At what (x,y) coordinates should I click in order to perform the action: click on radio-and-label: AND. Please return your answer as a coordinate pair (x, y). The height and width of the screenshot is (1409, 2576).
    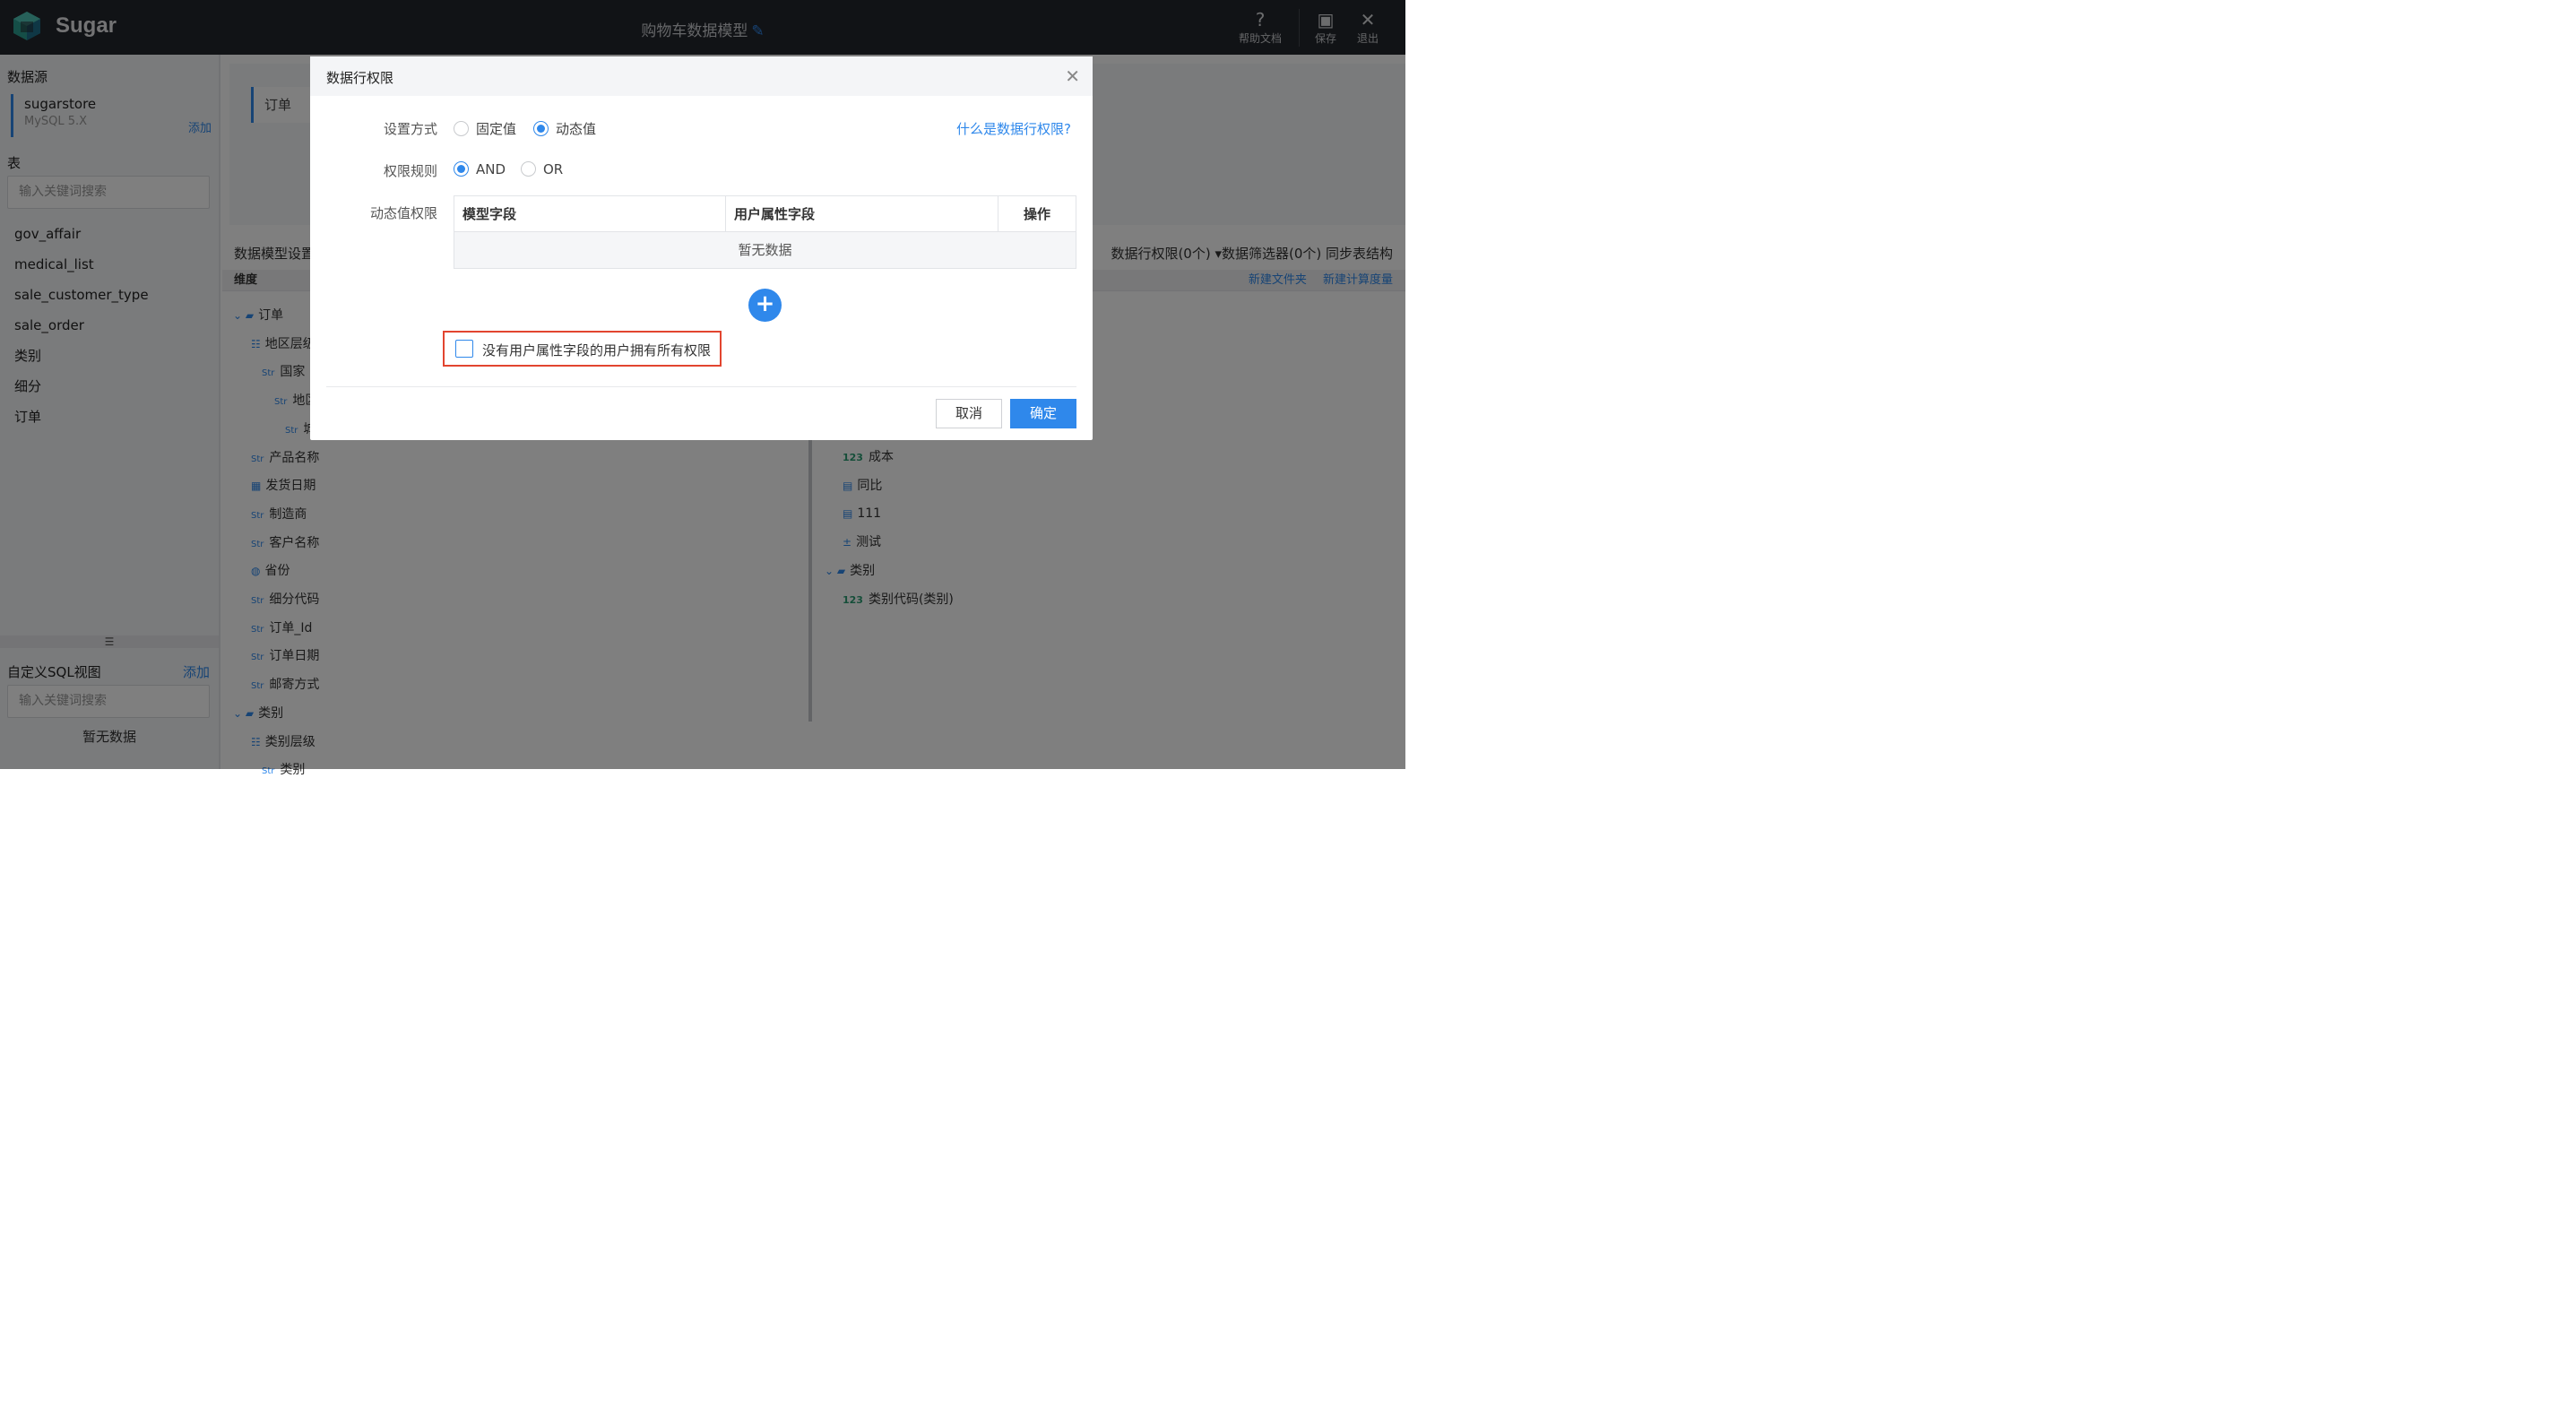
    Looking at the image, I should click on (491, 169).